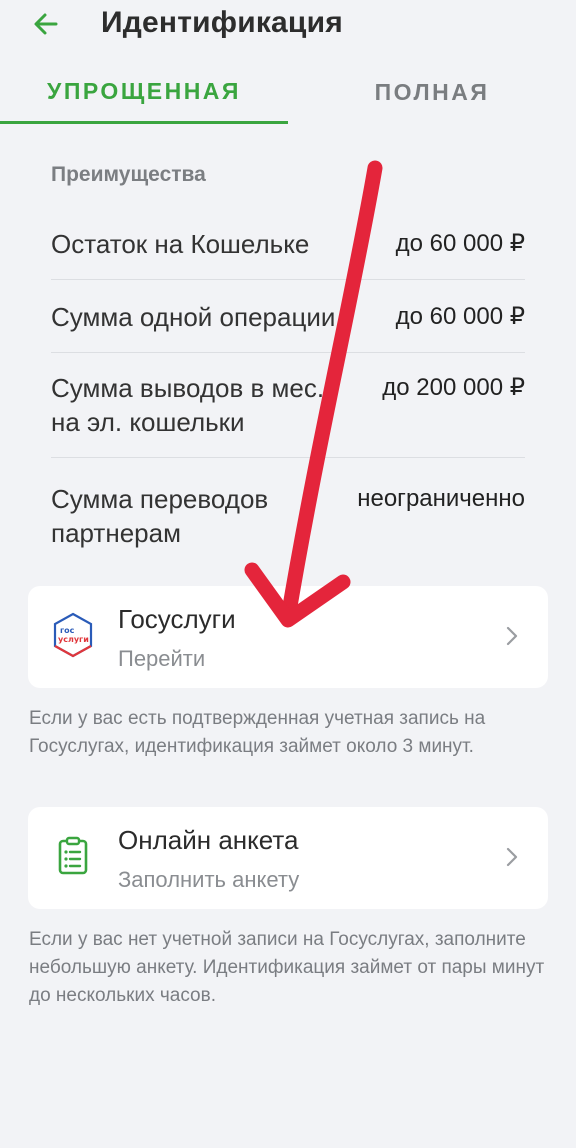  Describe the element at coordinates (73, 855) in the screenshot. I see `clipboard-list-icon` at that location.